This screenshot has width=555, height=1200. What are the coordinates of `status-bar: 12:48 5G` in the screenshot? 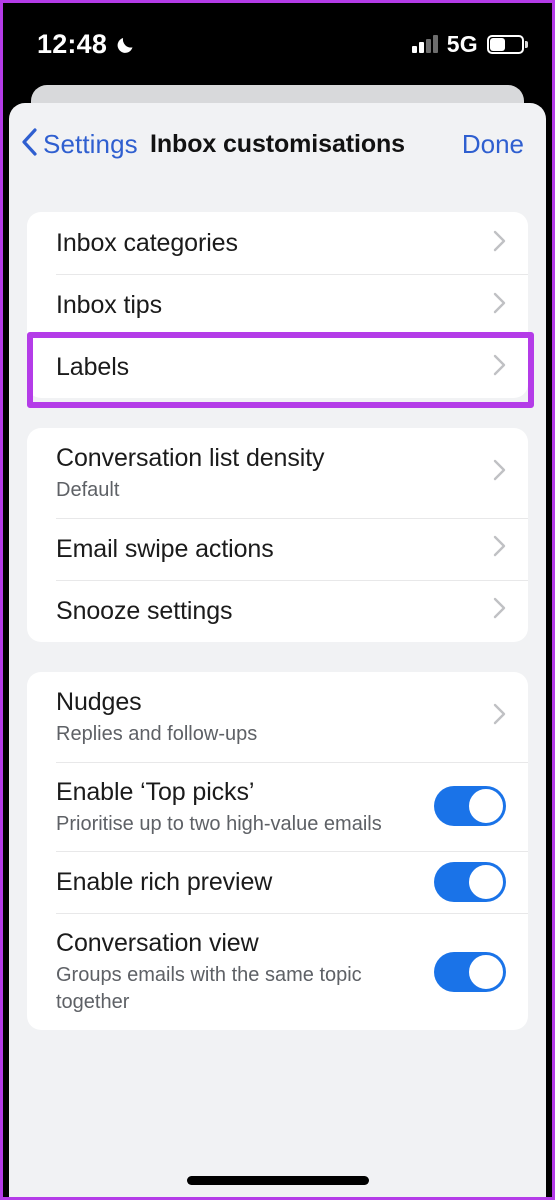 It's located at (277, 44).